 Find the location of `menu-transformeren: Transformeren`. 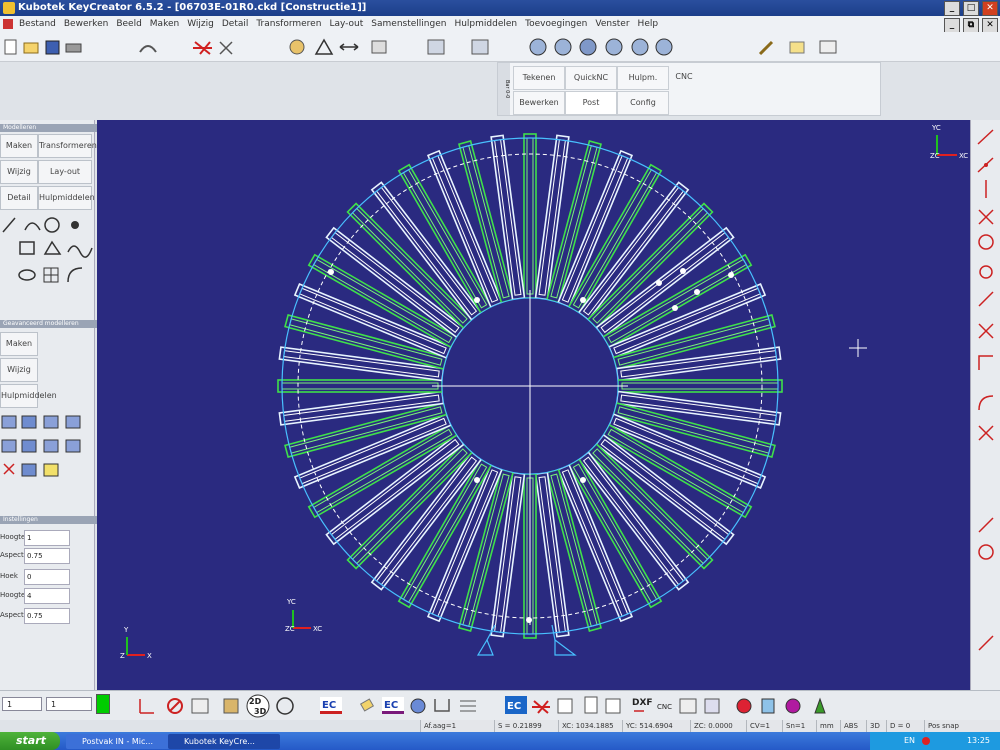

menu-transformeren: Transformeren is located at coordinates (288, 24).